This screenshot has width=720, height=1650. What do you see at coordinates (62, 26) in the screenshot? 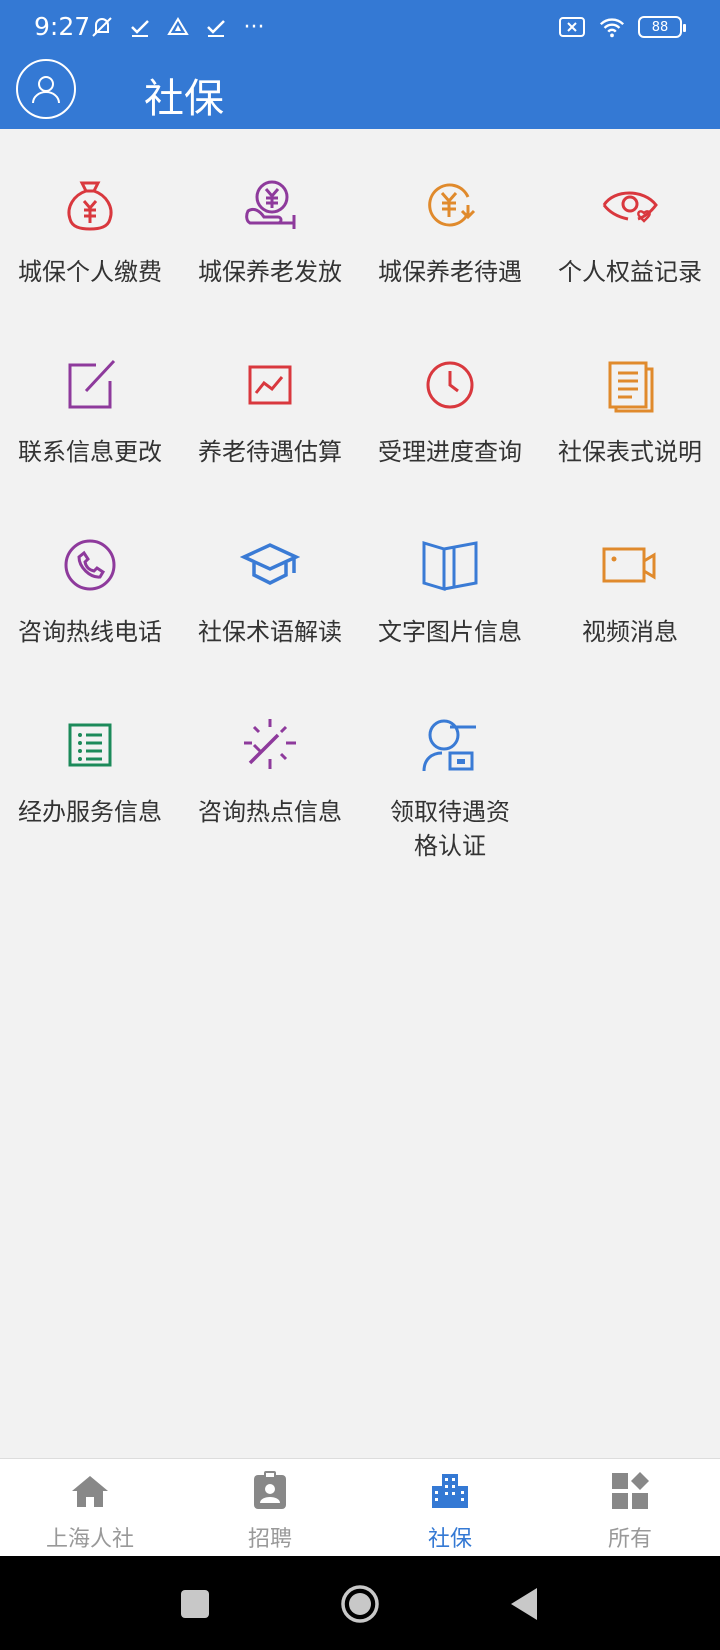
I see `status-time: 9:27` at bounding box center [62, 26].